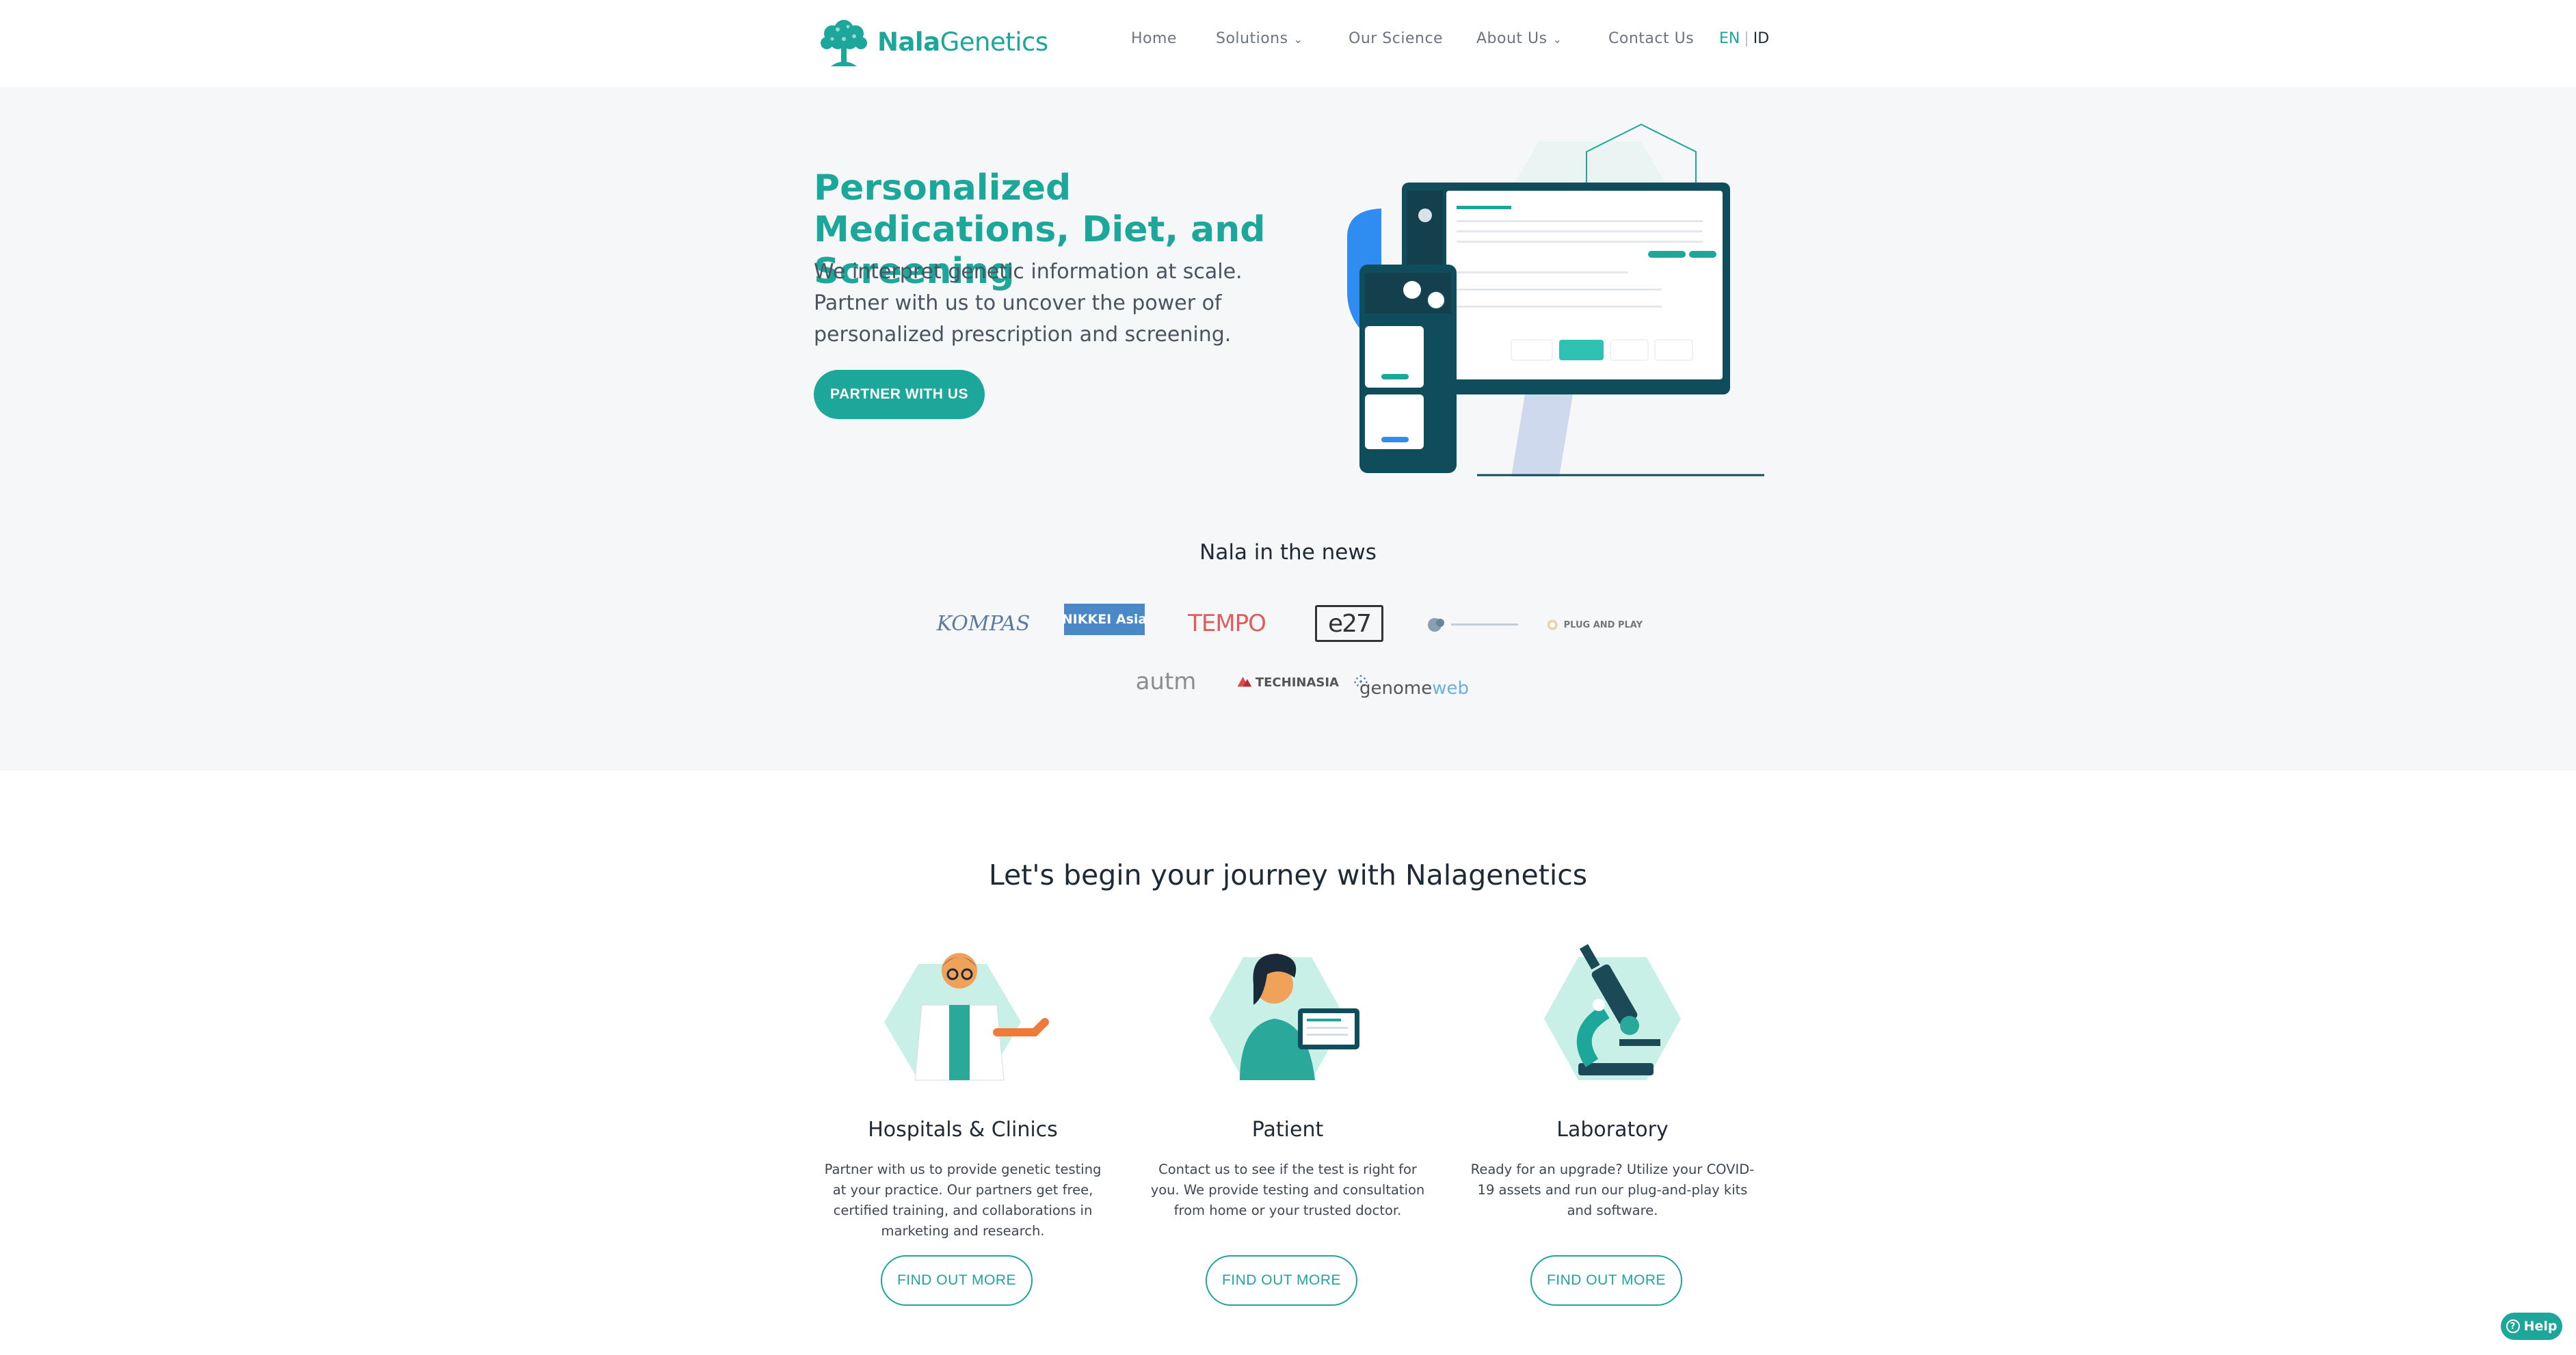 Image resolution: width=2576 pixels, height=1355 pixels. Describe the element at coordinates (1512, 38) in the screenshot. I see `nav-about-us-label: About Us` at that location.